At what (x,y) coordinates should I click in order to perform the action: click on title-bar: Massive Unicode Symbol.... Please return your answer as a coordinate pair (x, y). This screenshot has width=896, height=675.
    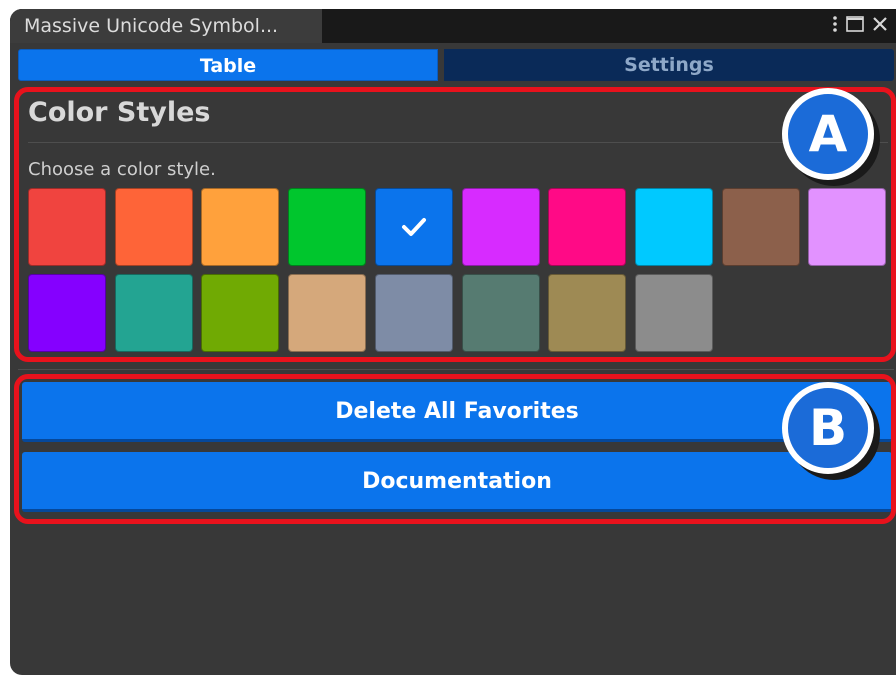
    Looking at the image, I should click on (453, 26).